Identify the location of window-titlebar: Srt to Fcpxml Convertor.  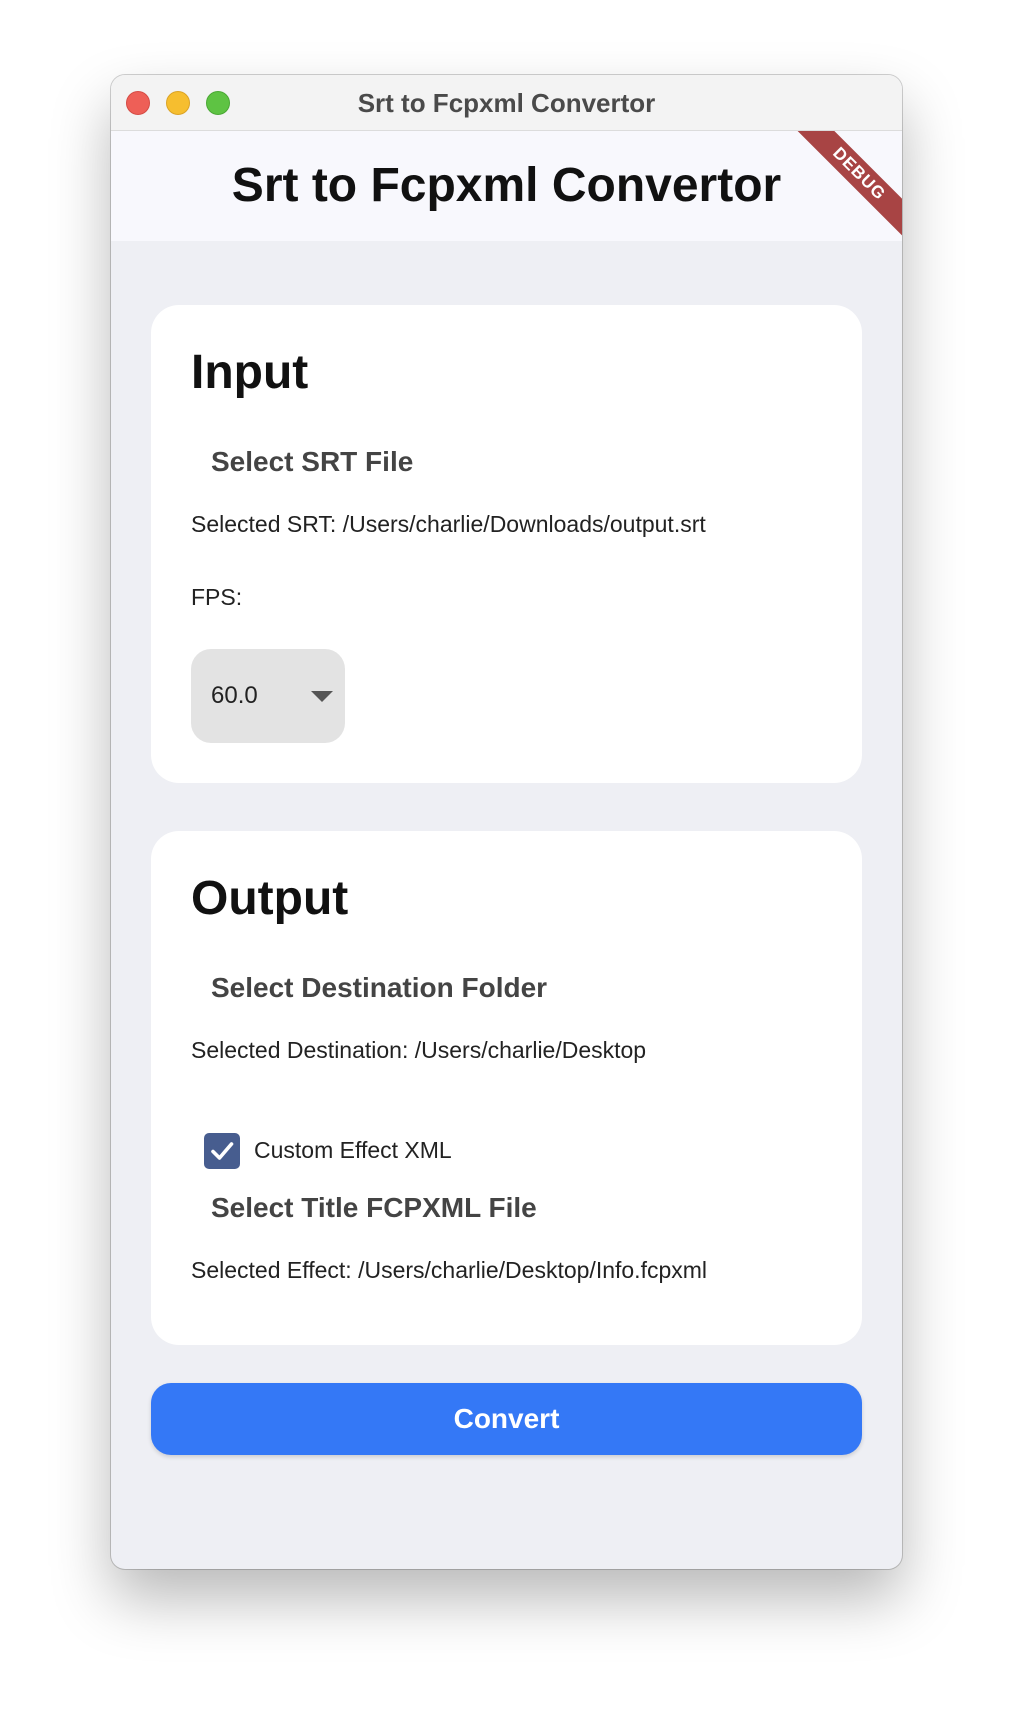
(506, 103).